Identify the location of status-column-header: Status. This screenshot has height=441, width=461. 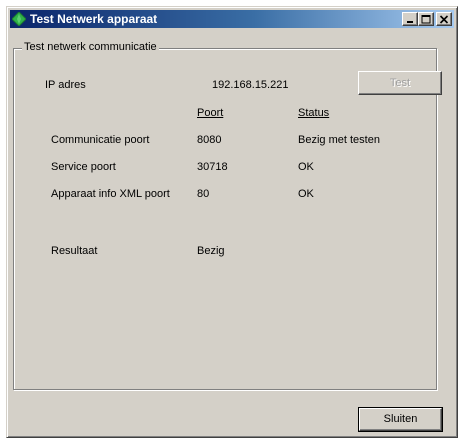
(314, 113).